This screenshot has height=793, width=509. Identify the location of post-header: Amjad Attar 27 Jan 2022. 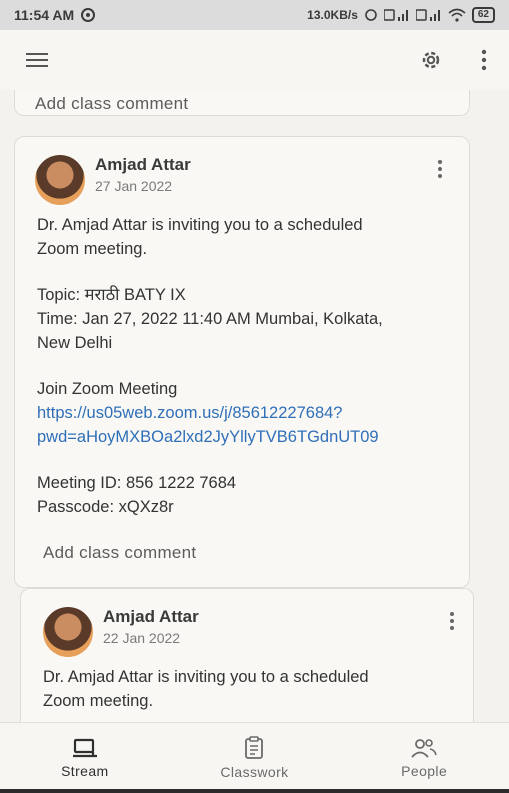
(113, 180).